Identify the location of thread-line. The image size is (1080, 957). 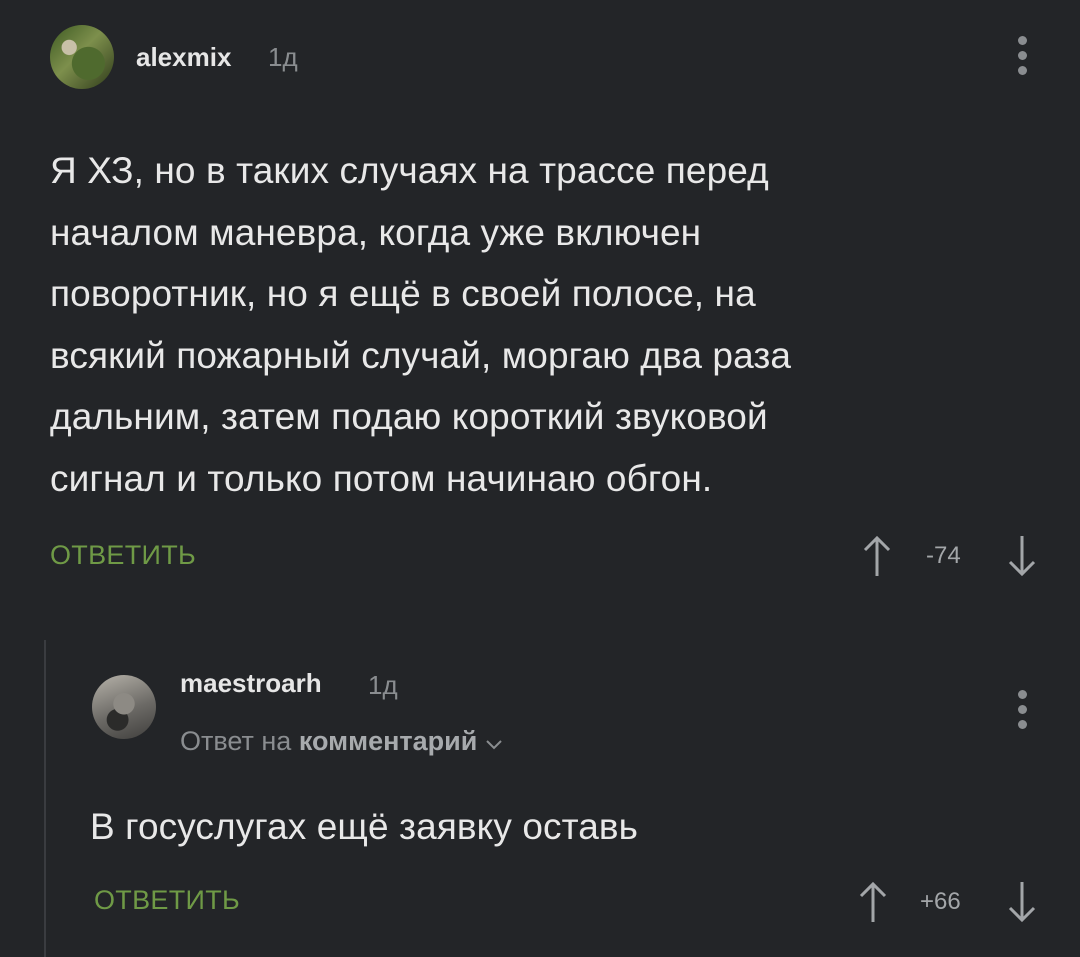
(45, 798).